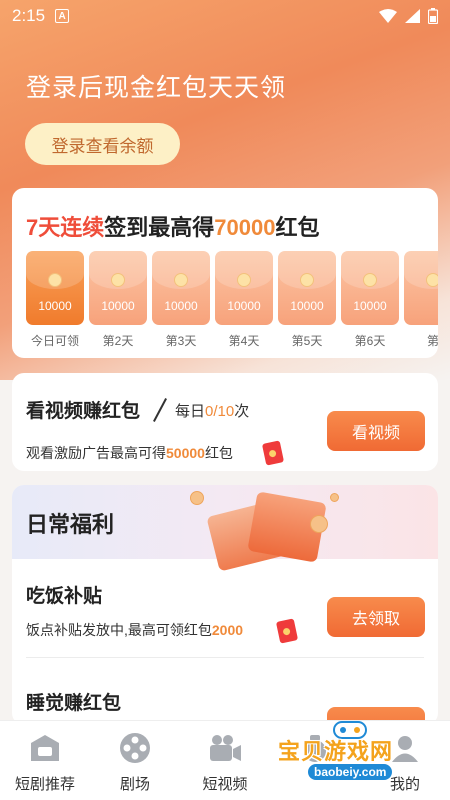  I want to click on video-desc: 观看激励广告最高可得50000红包, so click(129, 453).